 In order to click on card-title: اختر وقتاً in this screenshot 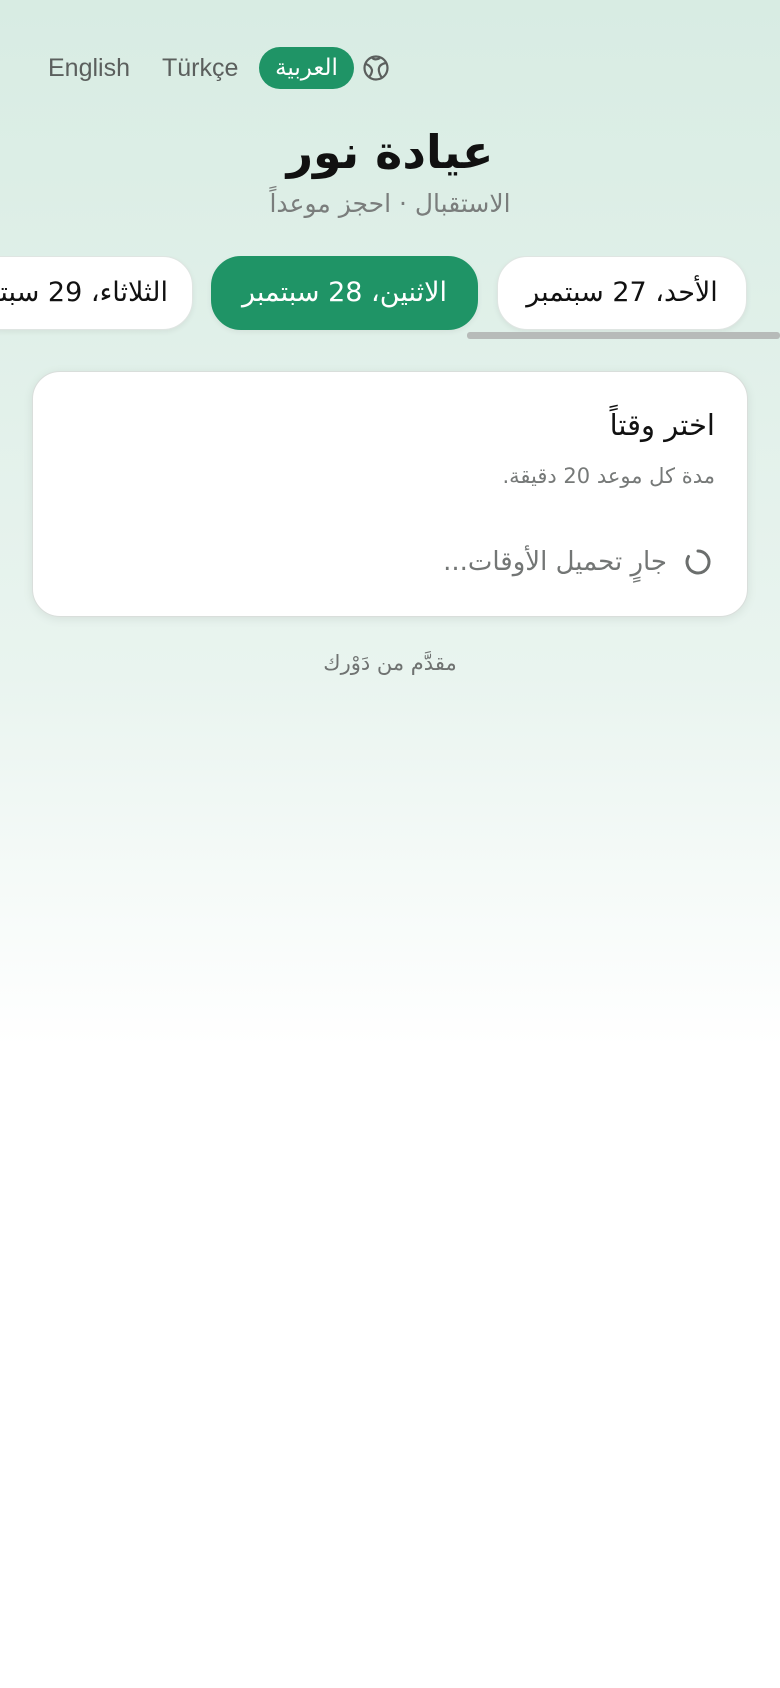, I will do `click(662, 425)`.